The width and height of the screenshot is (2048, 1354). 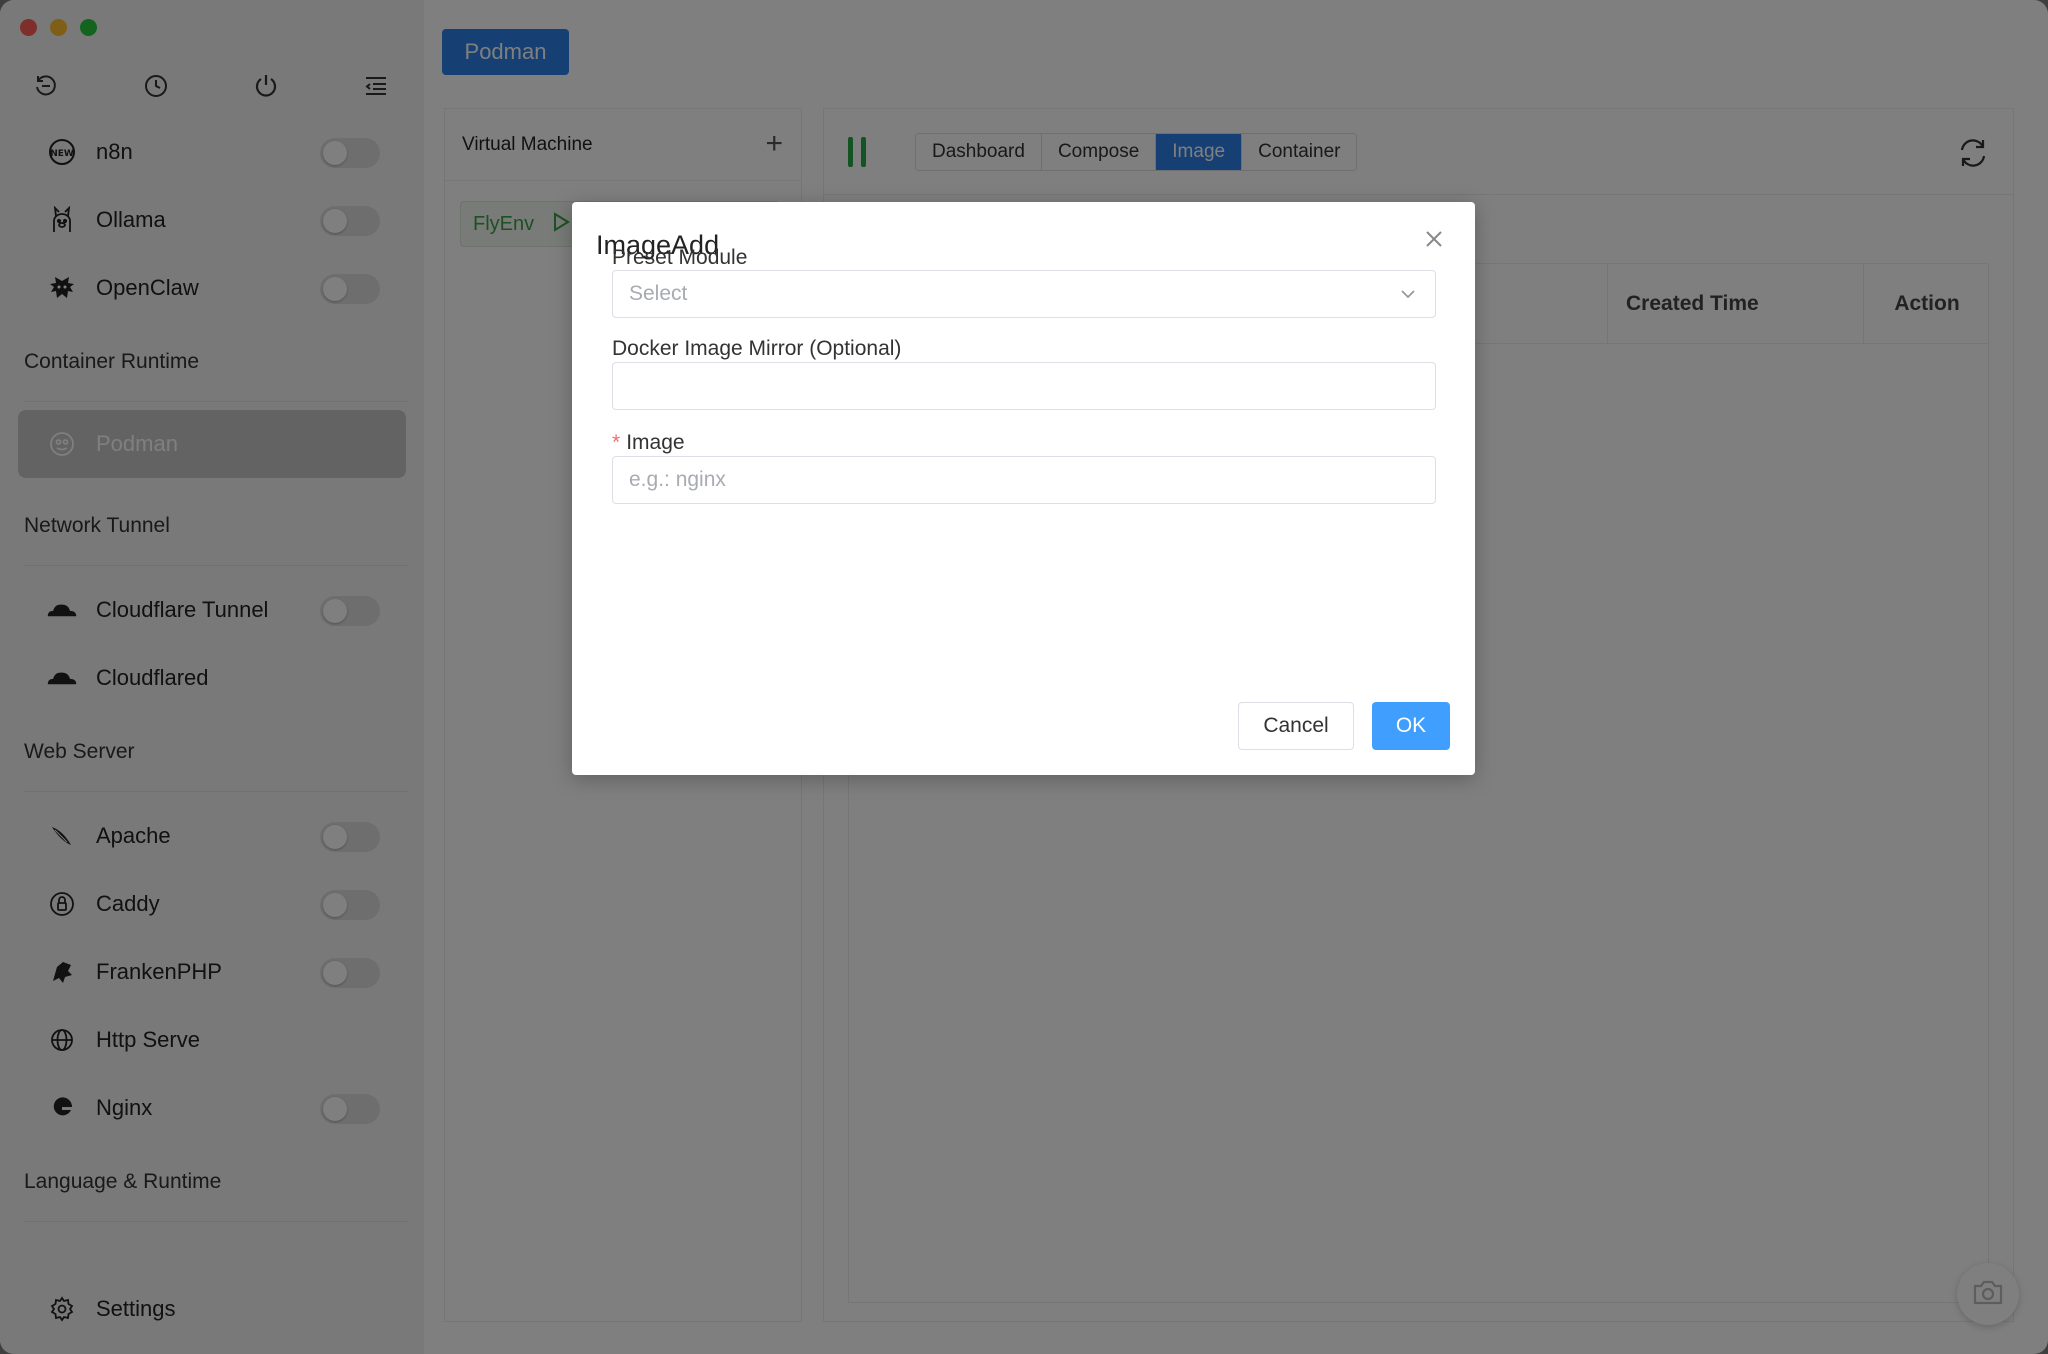 What do you see at coordinates (1024, 480) in the screenshot?
I see `image-input: e.g.: nginx` at bounding box center [1024, 480].